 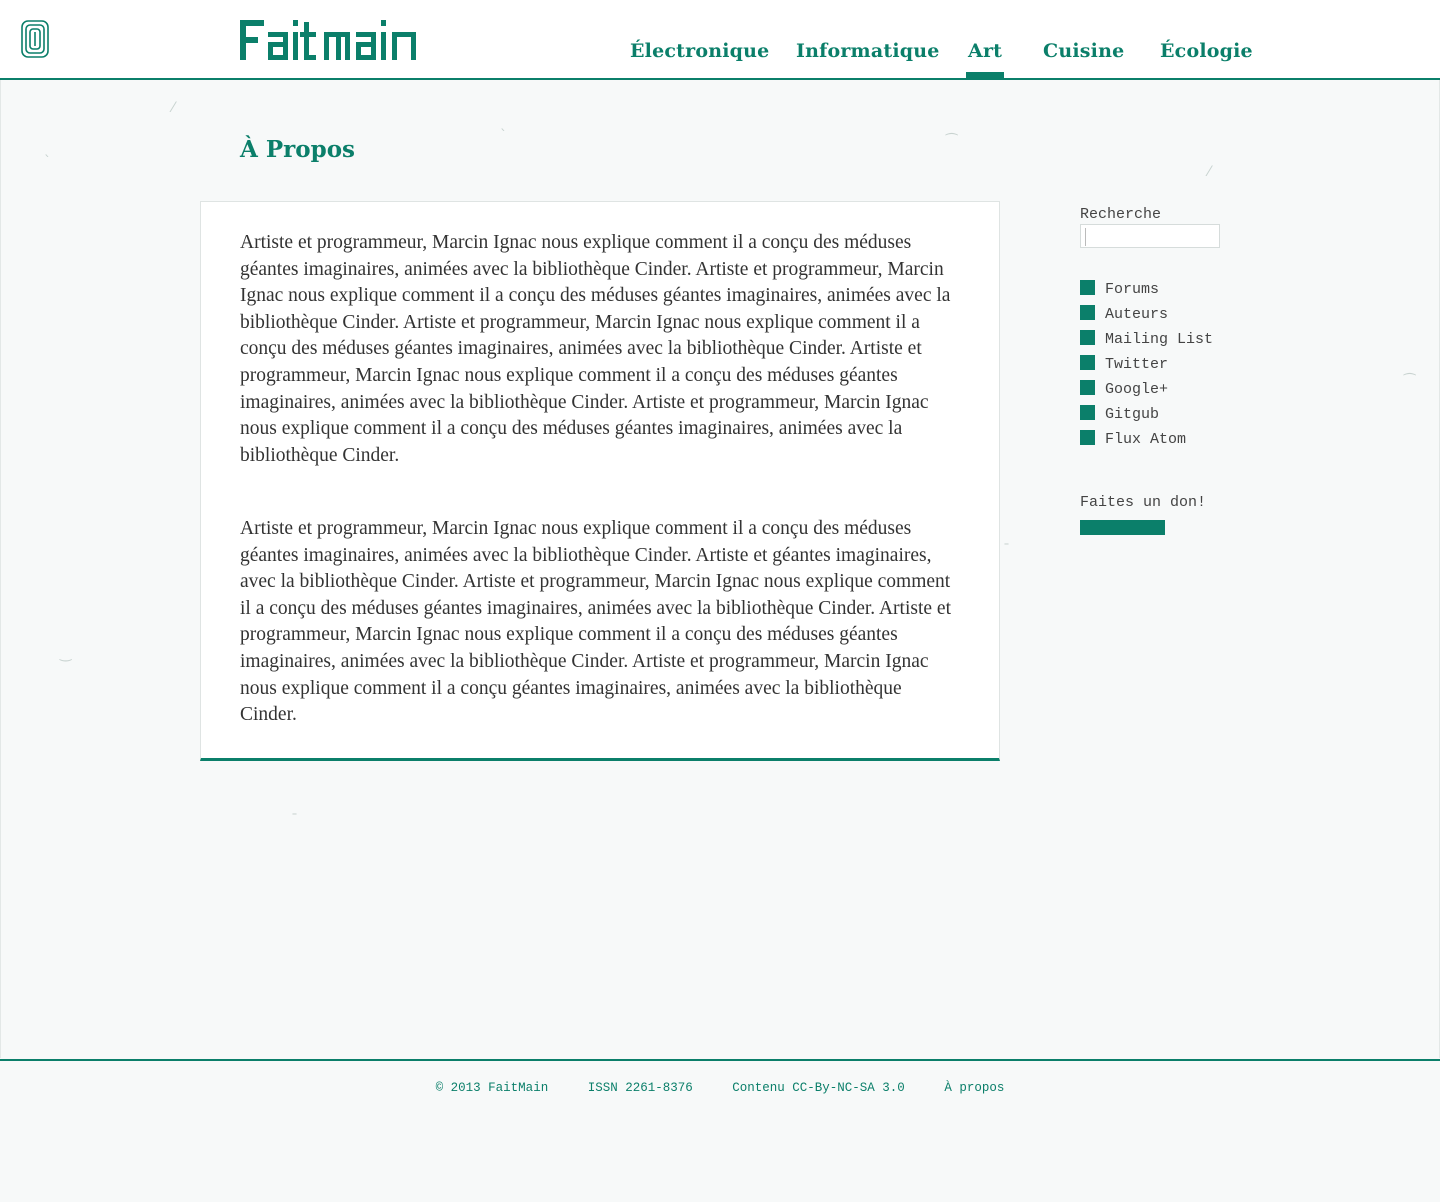 I want to click on nav-item-art: Art, so click(x=985, y=59).